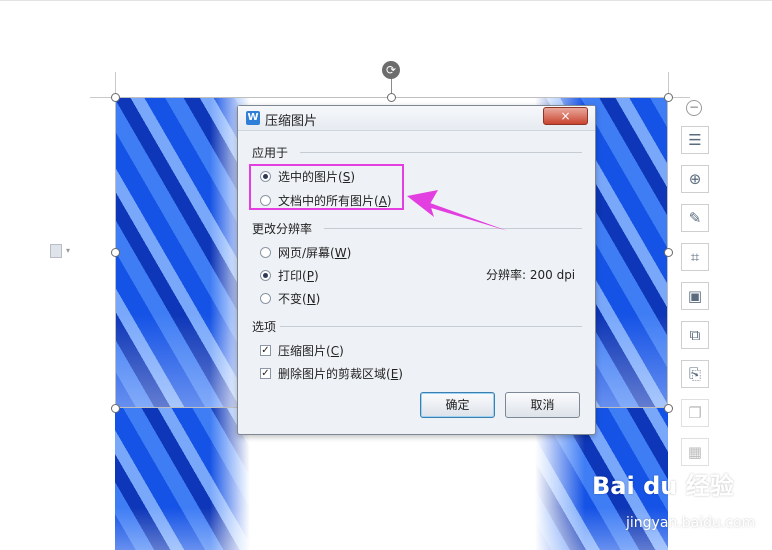  Describe the element at coordinates (663, 486) in the screenshot. I see `baidu-watermark-logo: Bai du 经验` at that location.